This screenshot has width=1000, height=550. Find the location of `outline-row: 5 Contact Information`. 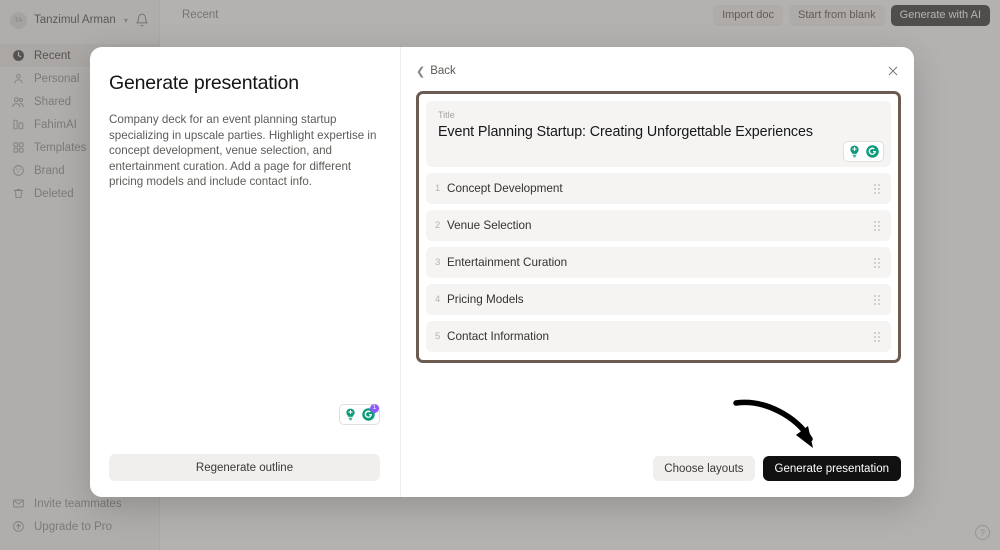

outline-row: 5 Contact Information is located at coordinates (658, 336).